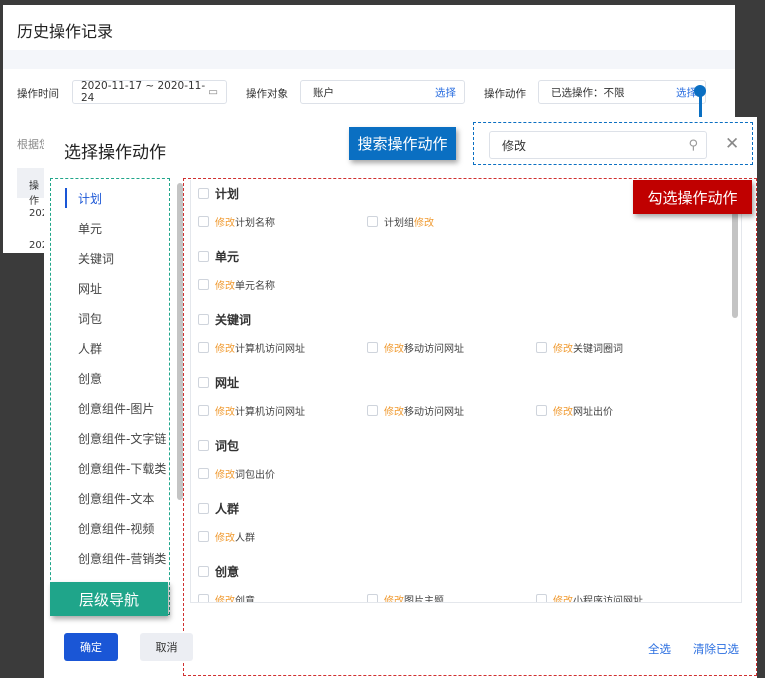 The image size is (765, 678). Describe the element at coordinates (166, 647) in the screenshot. I see `cancel-button: 取消` at that location.